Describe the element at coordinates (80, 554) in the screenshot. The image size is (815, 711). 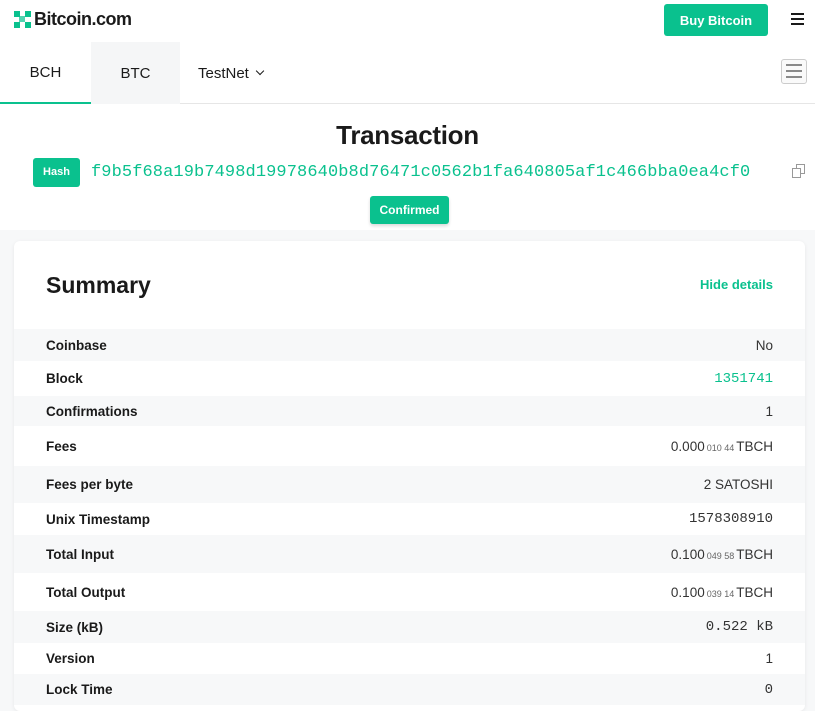
I see `row-label: Total Input` at that location.